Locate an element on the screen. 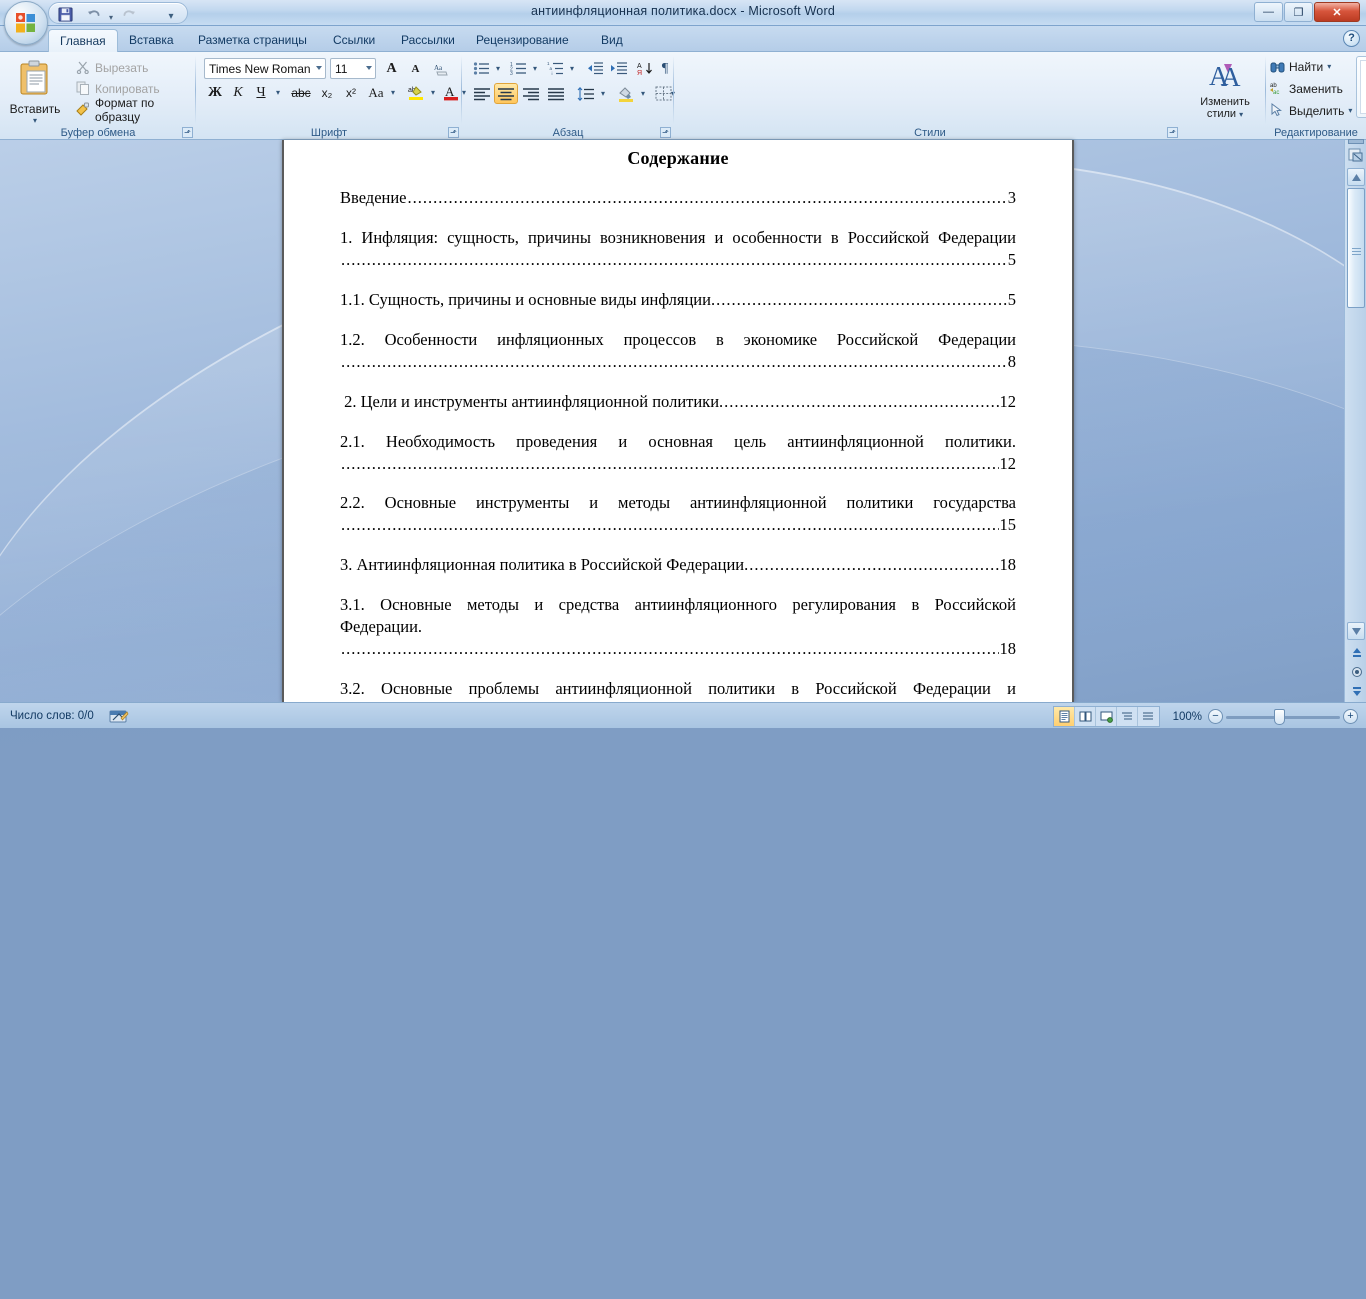  tab-references: Ссылки is located at coordinates (354, 40).